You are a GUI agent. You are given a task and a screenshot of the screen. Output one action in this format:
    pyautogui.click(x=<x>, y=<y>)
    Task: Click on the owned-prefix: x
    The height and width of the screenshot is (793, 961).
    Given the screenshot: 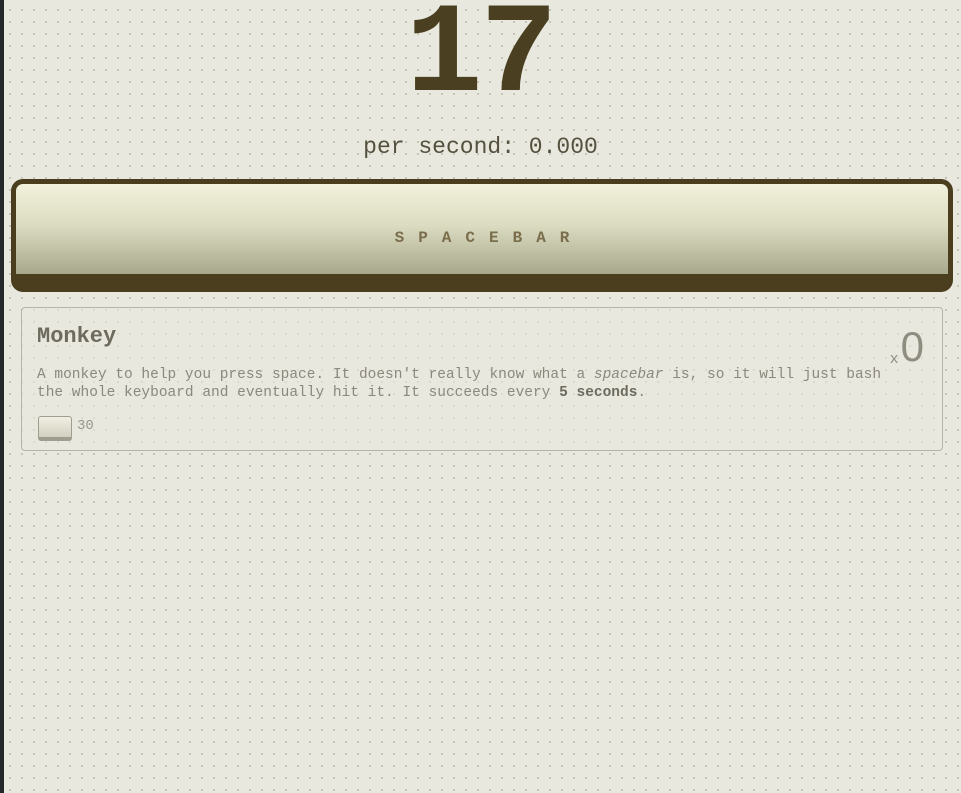 What is the action you would take?
    pyautogui.click(x=894, y=359)
    